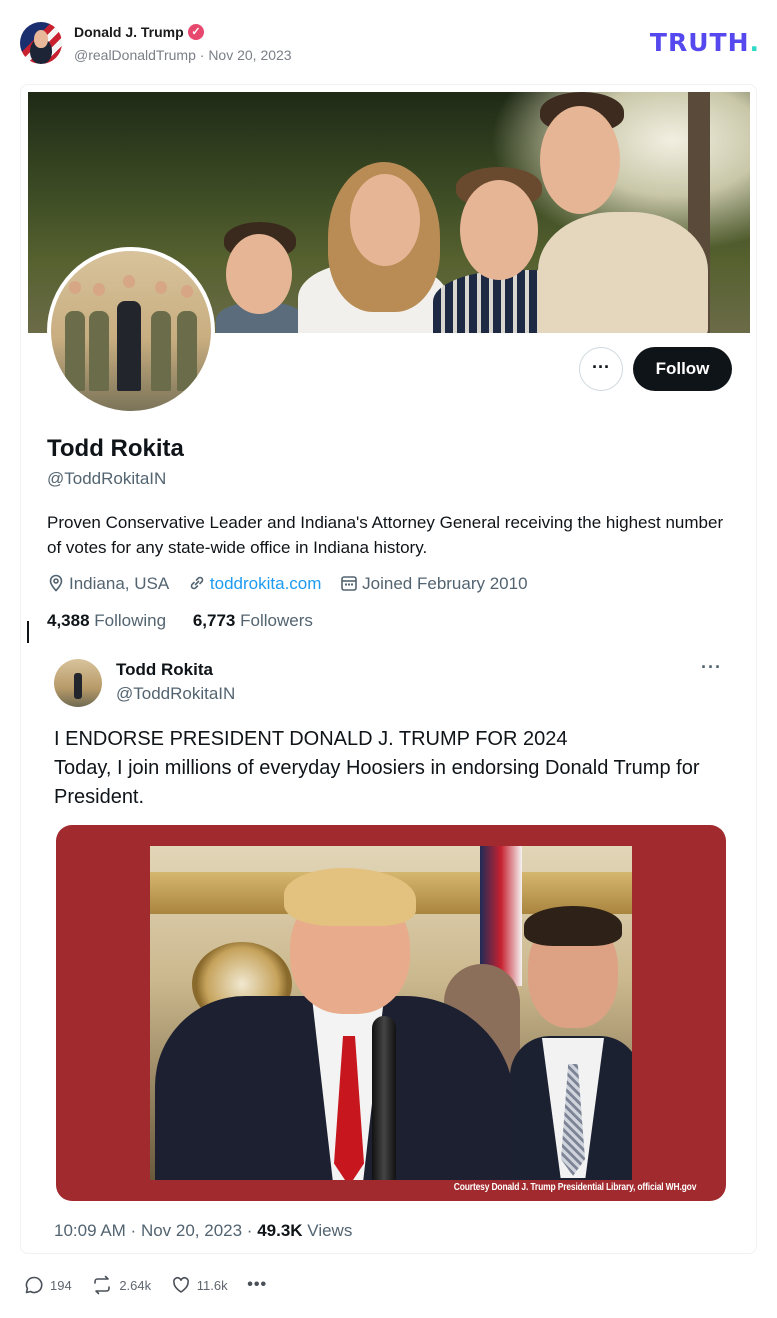 Image resolution: width=777 pixels, height=1318 pixels. I want to click on post-action-bar: 194 2.64k 11.6k •••, so click(153, 1288).